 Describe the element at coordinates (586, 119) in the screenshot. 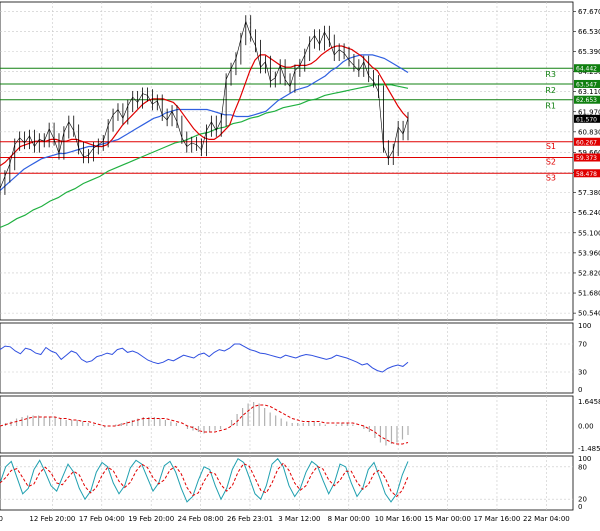

I see `current-price-label: 61.570` at that location.